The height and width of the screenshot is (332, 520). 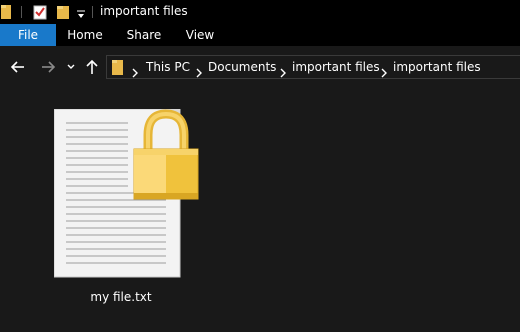 I want to click on breadcrumb-important-files: important files, so click(x=336, y=67).